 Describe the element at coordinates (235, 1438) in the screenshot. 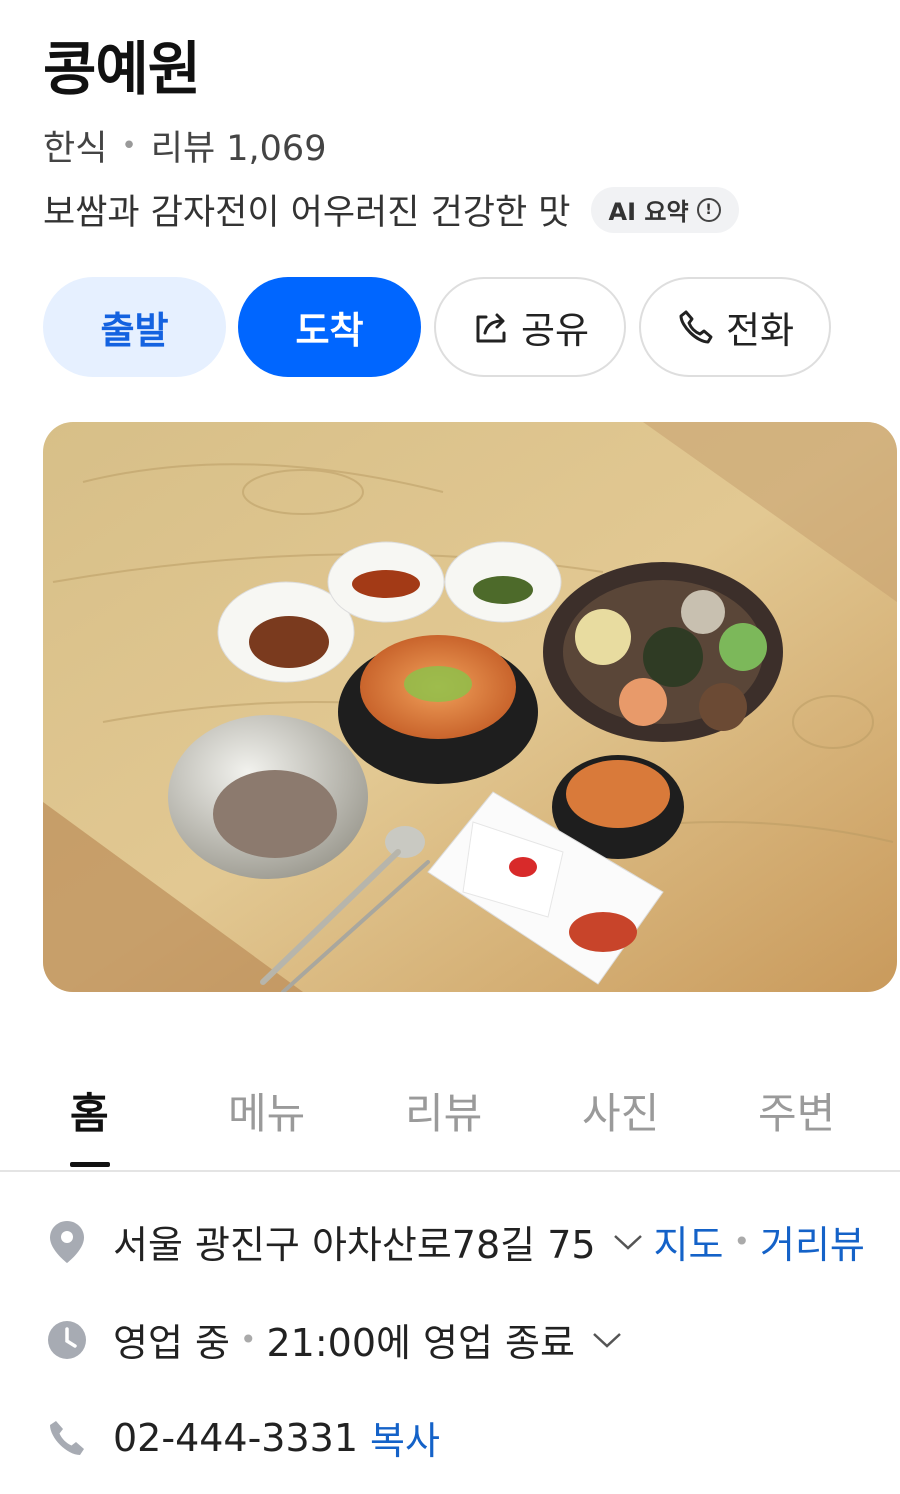

I see `phone-number: 02-444-3331` at that location.